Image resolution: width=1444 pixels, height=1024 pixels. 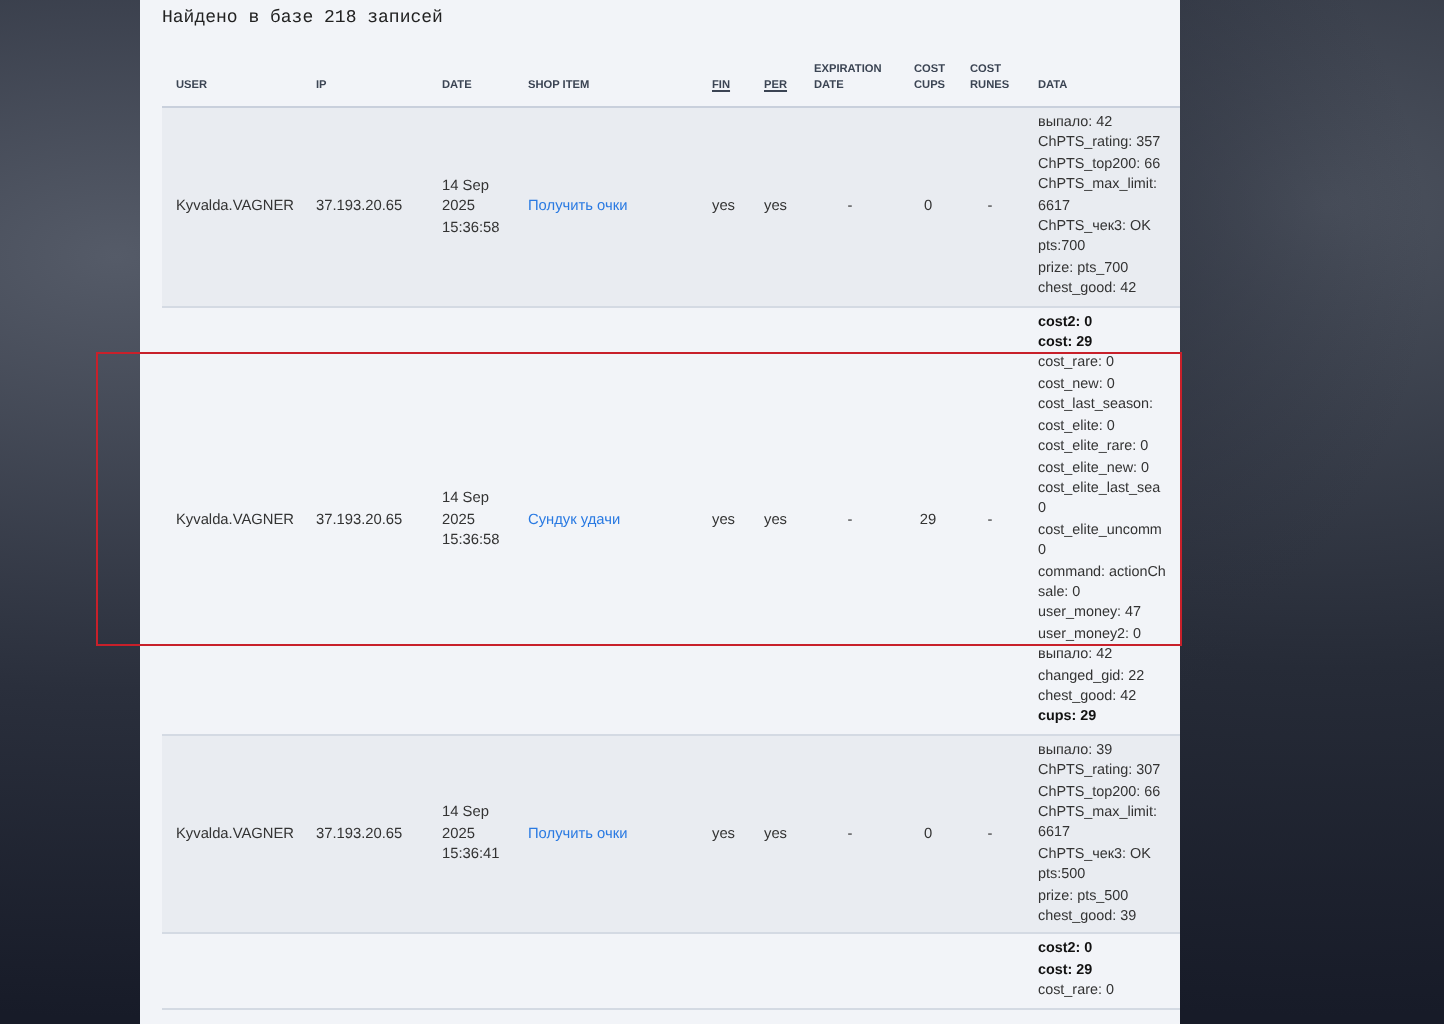 I want to click on records-count-title: Найдено в базе 218 записей, so click(x=303, y=19).